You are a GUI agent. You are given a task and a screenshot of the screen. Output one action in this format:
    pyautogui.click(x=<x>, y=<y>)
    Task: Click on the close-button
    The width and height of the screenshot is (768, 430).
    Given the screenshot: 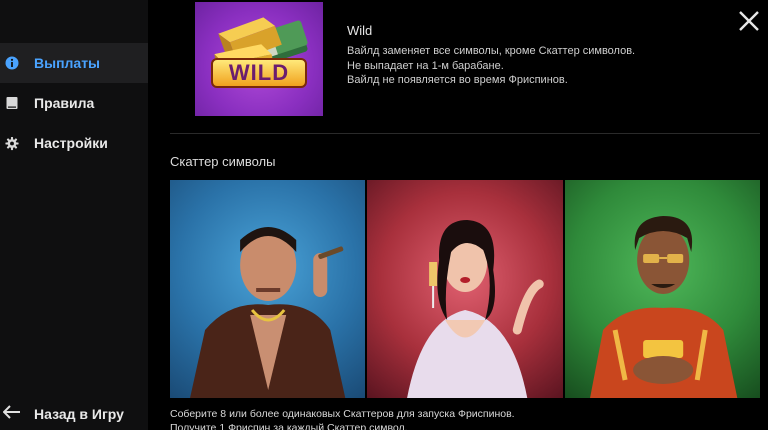 What is the action you would take?
    pyautogui.click(x=749, y=21)
    